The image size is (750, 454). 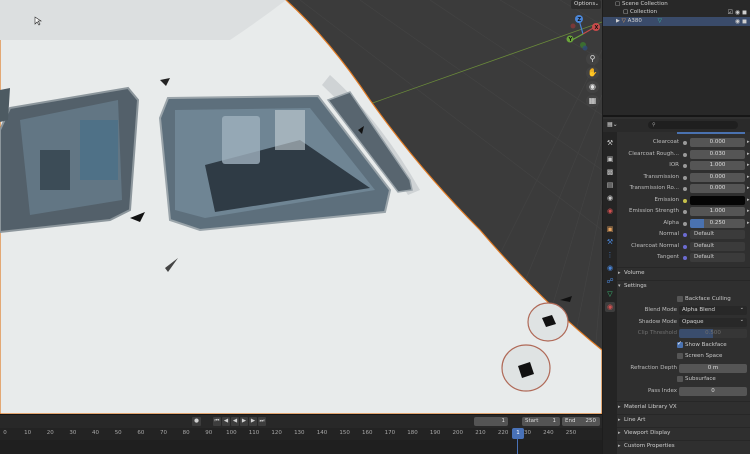 I want to click on emission-row: Emission ▸, so click(x=683, y=200).